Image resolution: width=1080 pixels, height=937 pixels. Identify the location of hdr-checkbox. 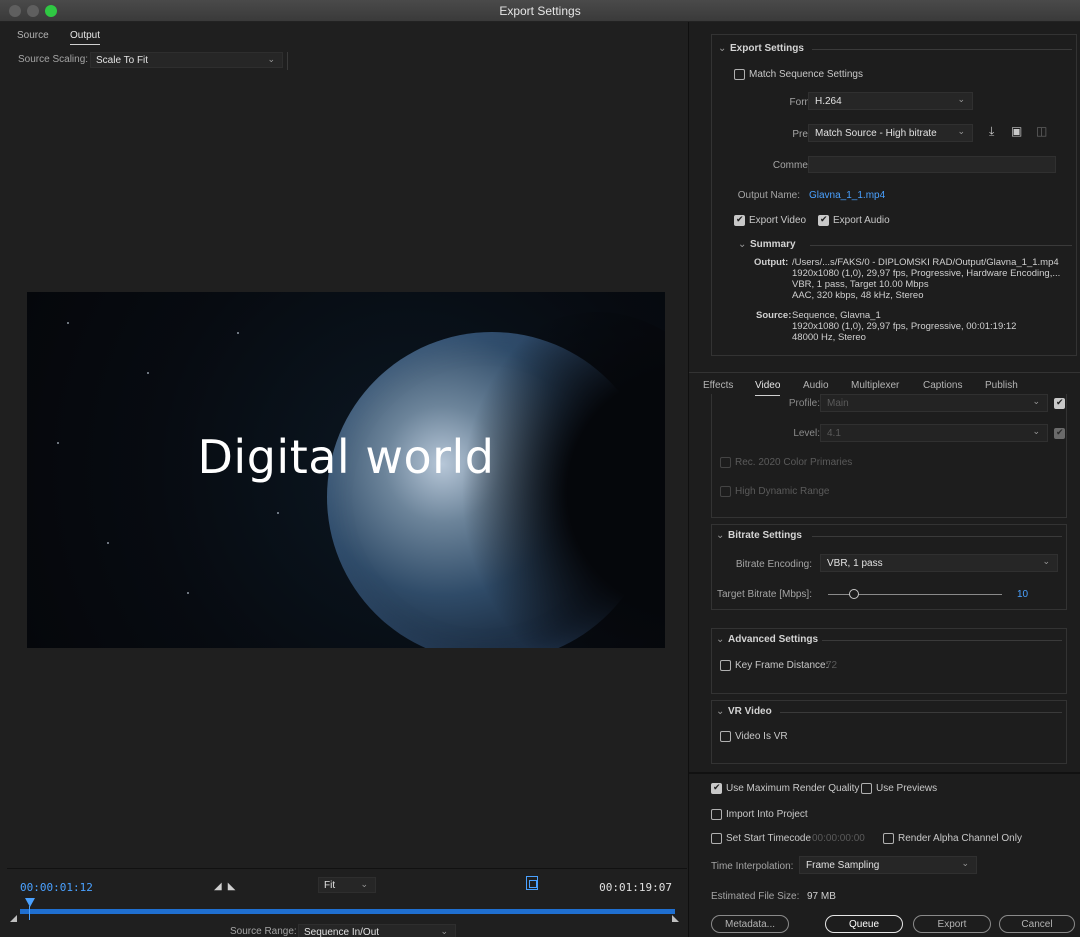
(725, 491).